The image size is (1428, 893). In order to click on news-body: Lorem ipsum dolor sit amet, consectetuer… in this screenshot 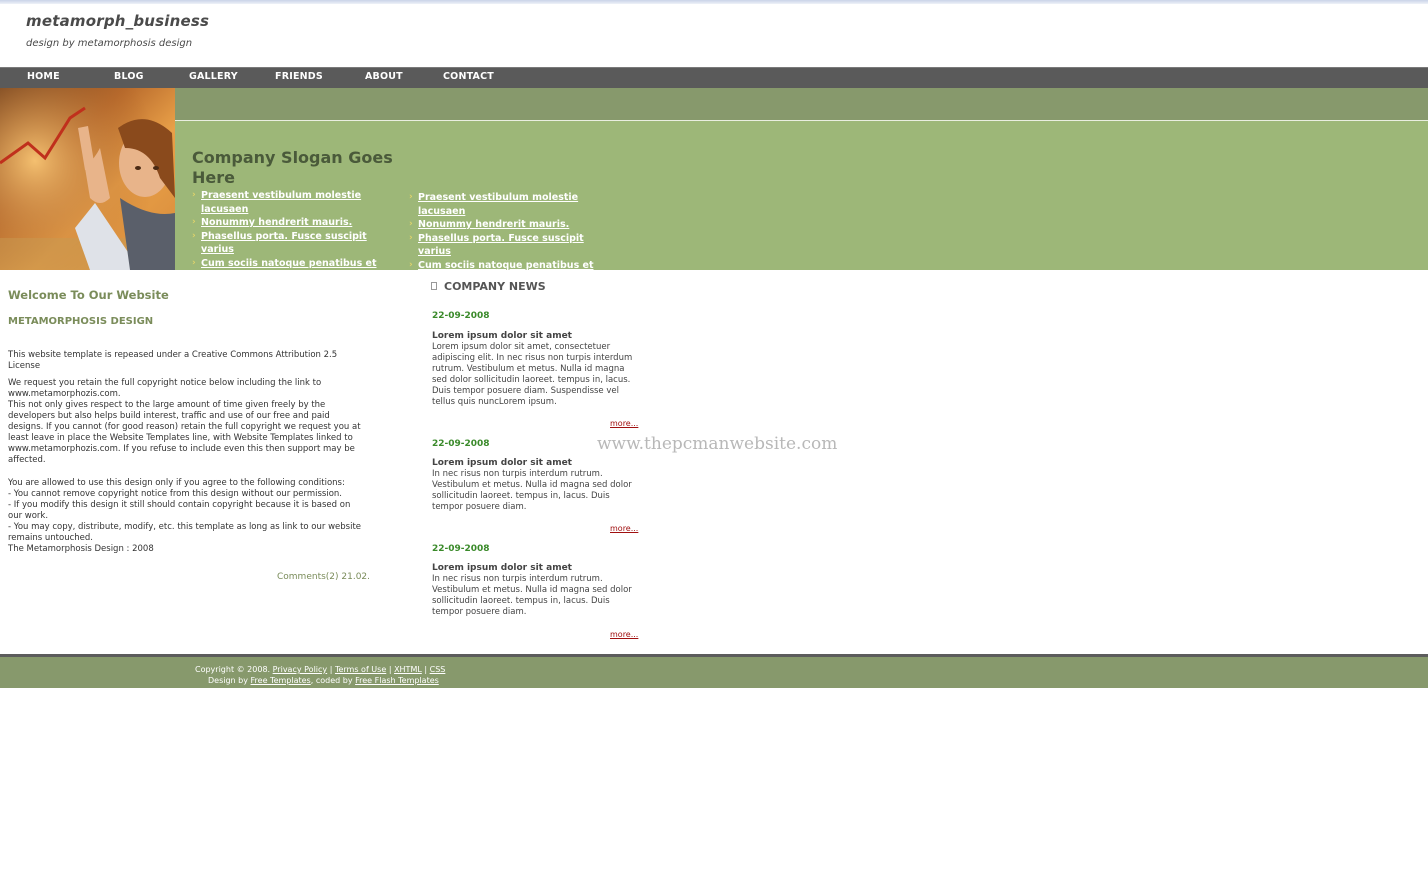, I will do `click(532, 374)`.